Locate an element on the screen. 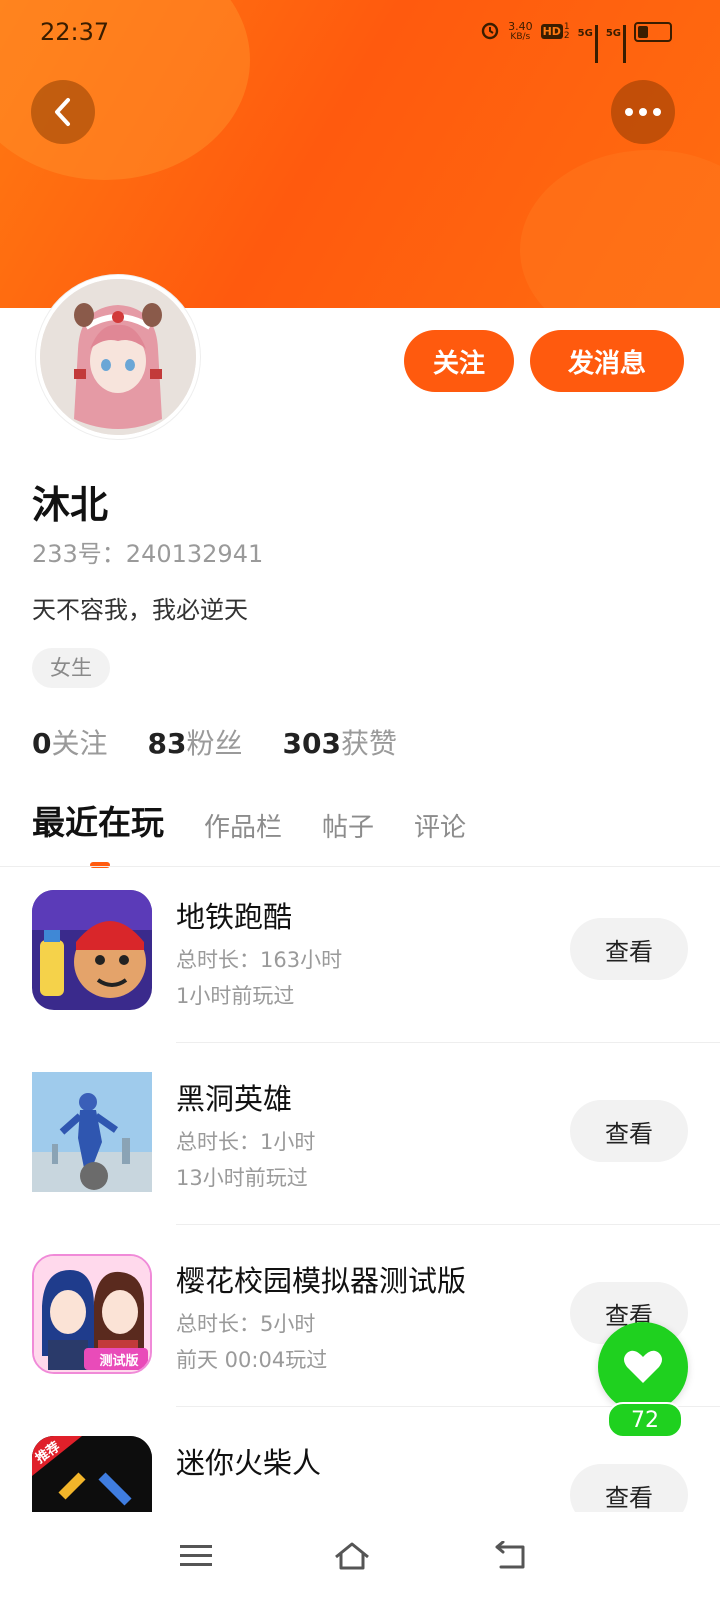  profile-tabs: 最近在玩 作品栏 帖子 评论 is located at coordinates (249, 832).